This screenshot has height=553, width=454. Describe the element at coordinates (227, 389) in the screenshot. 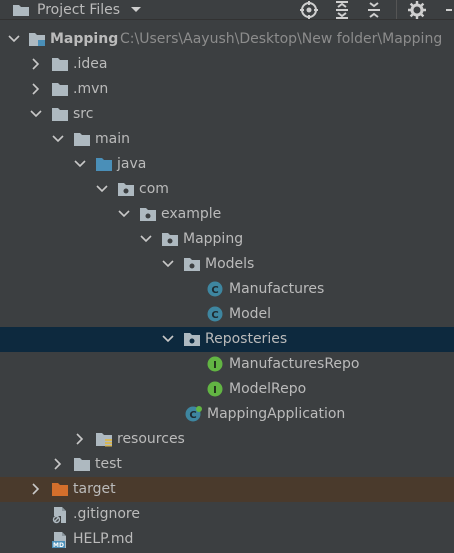

I see `tree-row-model-repo: I ModelRepo` at that location.